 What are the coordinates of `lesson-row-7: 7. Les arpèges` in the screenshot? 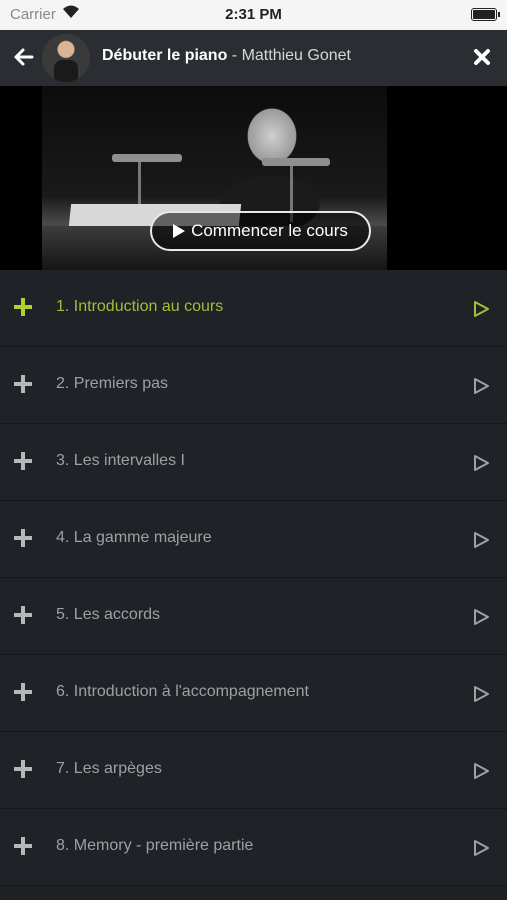 It's located at (253, 770).